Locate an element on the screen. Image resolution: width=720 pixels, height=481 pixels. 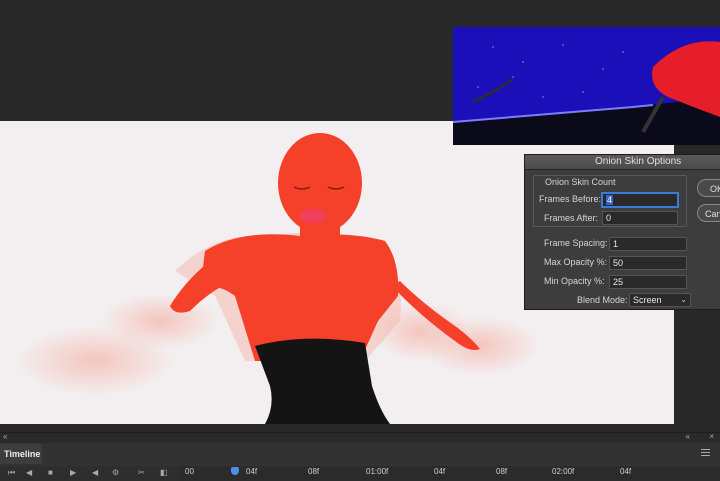
ruler-label: 01:00f is located at coordinates (377, 471).